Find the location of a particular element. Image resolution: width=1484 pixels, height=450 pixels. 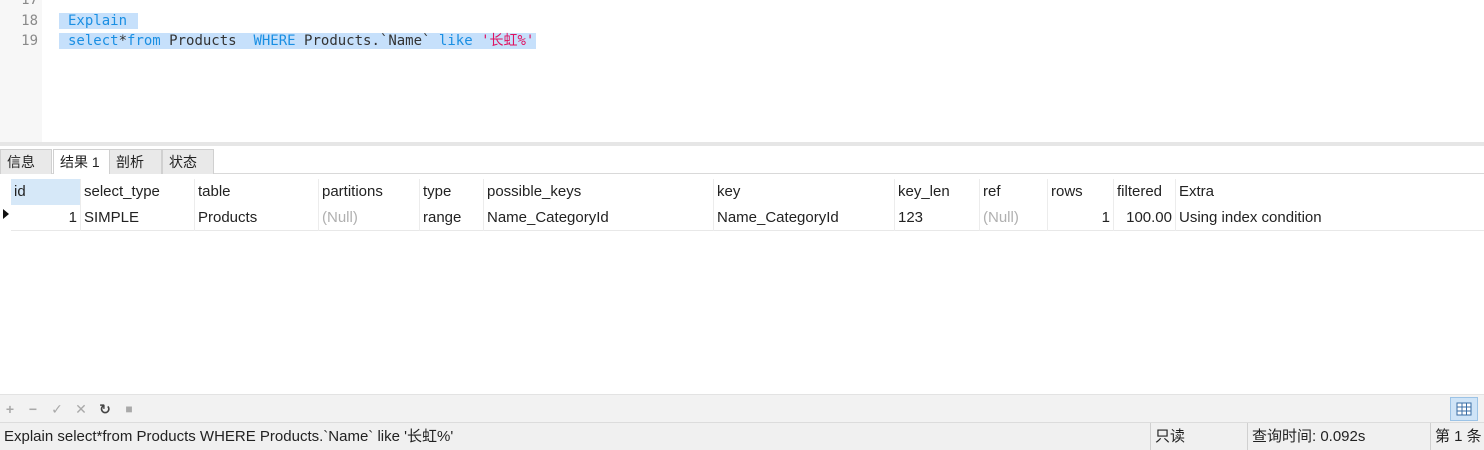

status-query-time: 查询时间: 0.092s is located at coordinates (1338, 436).